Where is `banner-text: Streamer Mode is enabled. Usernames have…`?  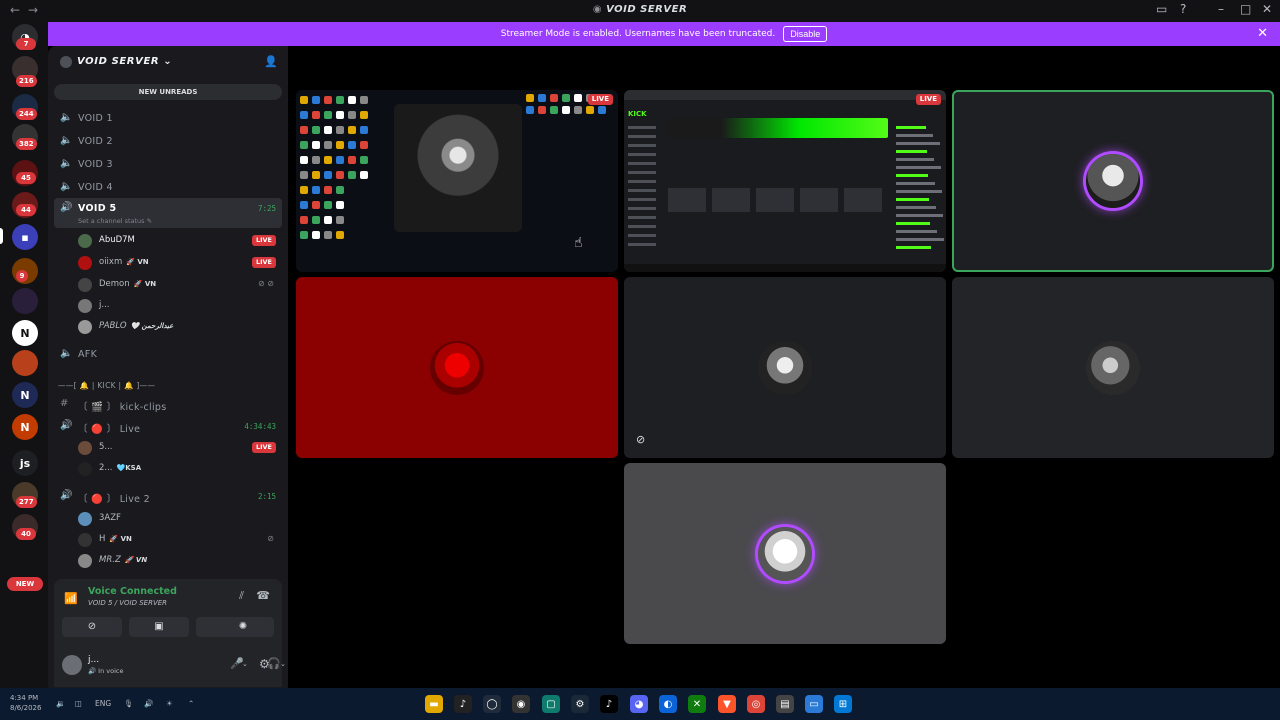
banner-text: Streamer Mode is enabled. Usernames have… is located at coordinates (638, 34).